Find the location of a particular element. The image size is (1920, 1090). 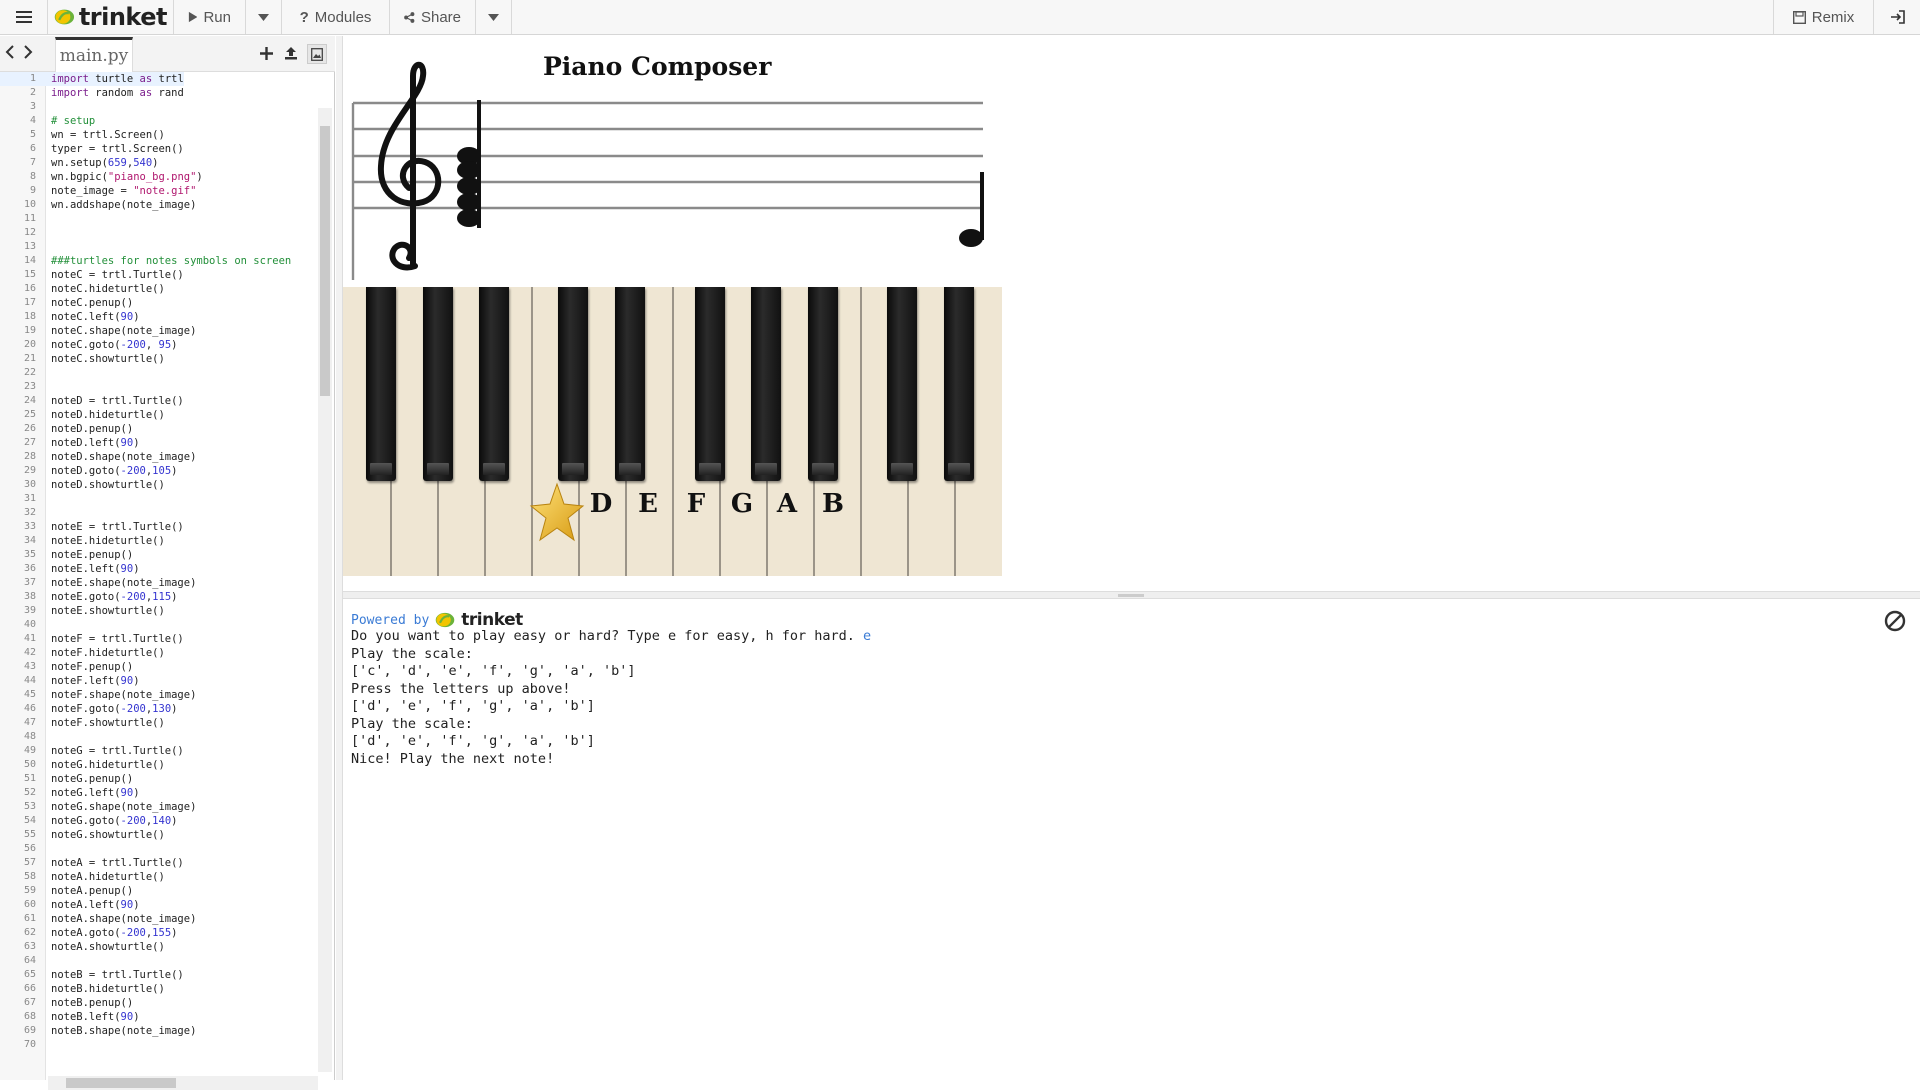

code-line: 33 noteE = trtl.Turtle() is located at coordinates (160, 527).